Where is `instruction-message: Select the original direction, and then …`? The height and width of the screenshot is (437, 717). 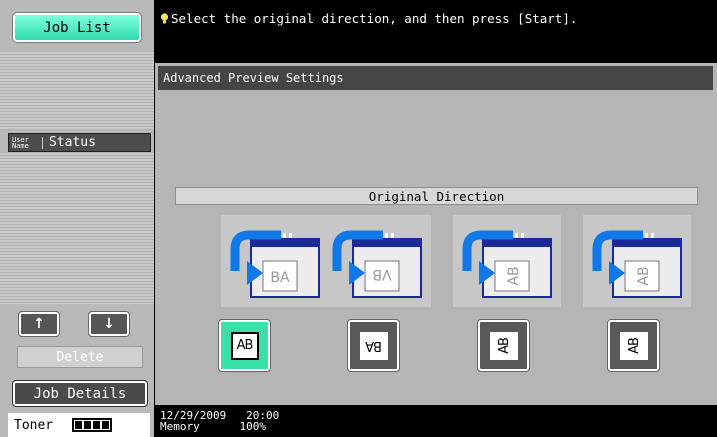
instruction-message: Select the original direction, and then … is located at coordinates (368, 18).